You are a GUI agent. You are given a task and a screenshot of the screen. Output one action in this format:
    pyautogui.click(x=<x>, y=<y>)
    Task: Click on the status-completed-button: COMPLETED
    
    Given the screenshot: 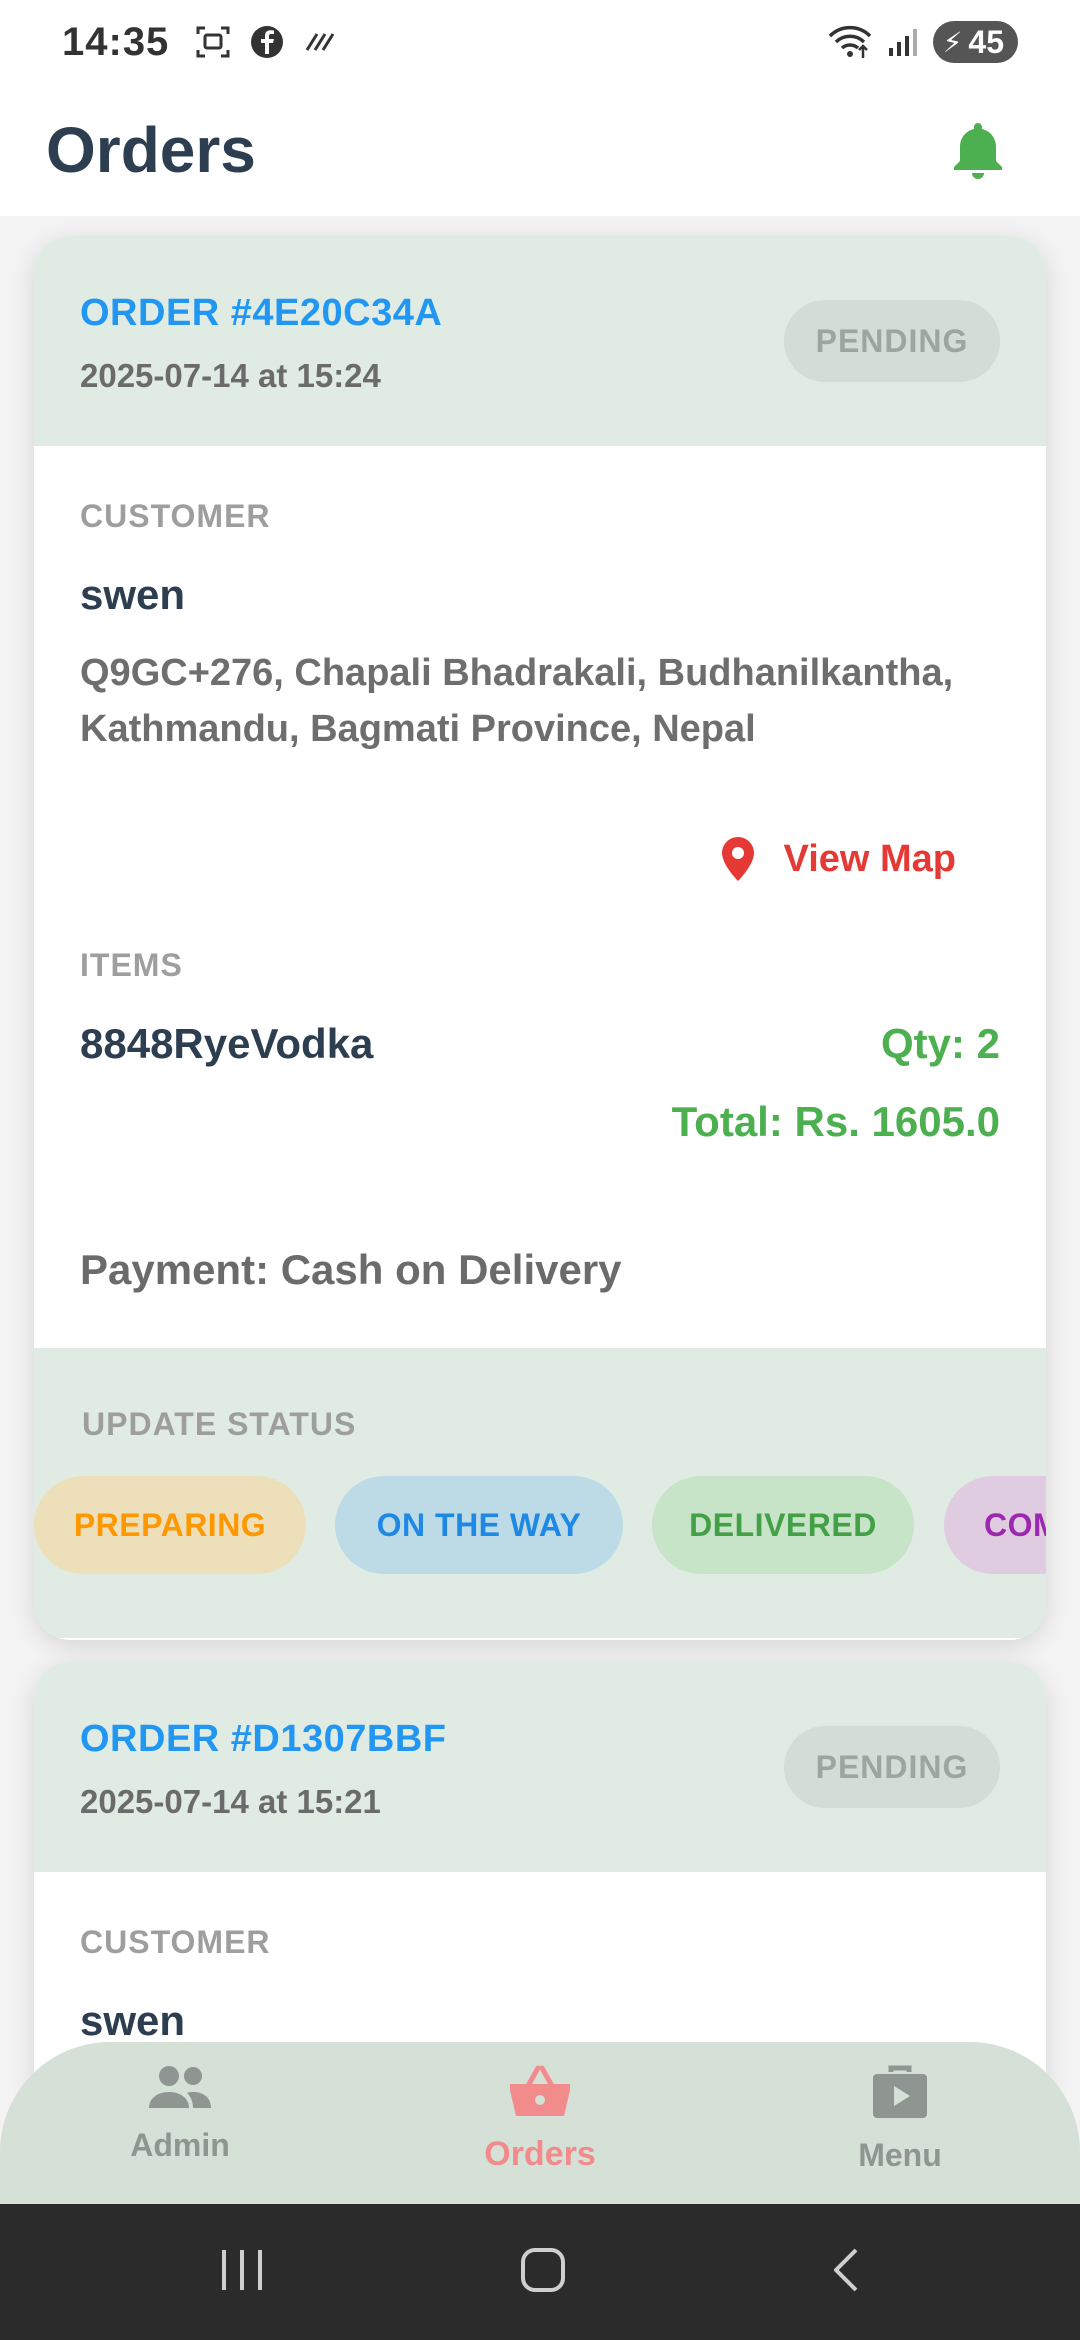 What is the action you would take?
    pyautogui.click(x=995, y=1525)
    